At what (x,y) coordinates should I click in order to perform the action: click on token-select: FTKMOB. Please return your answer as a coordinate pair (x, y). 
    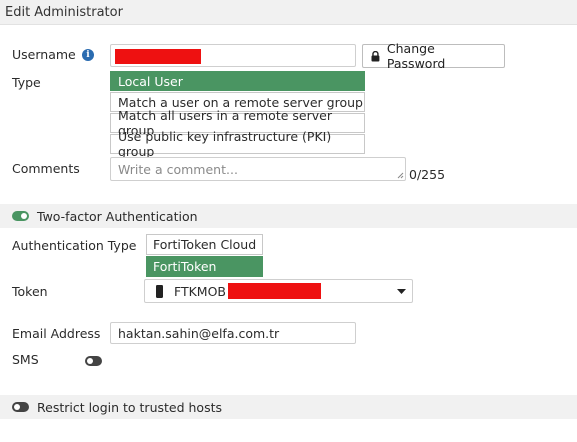
    Looking at the image, I should click on (278, 291).